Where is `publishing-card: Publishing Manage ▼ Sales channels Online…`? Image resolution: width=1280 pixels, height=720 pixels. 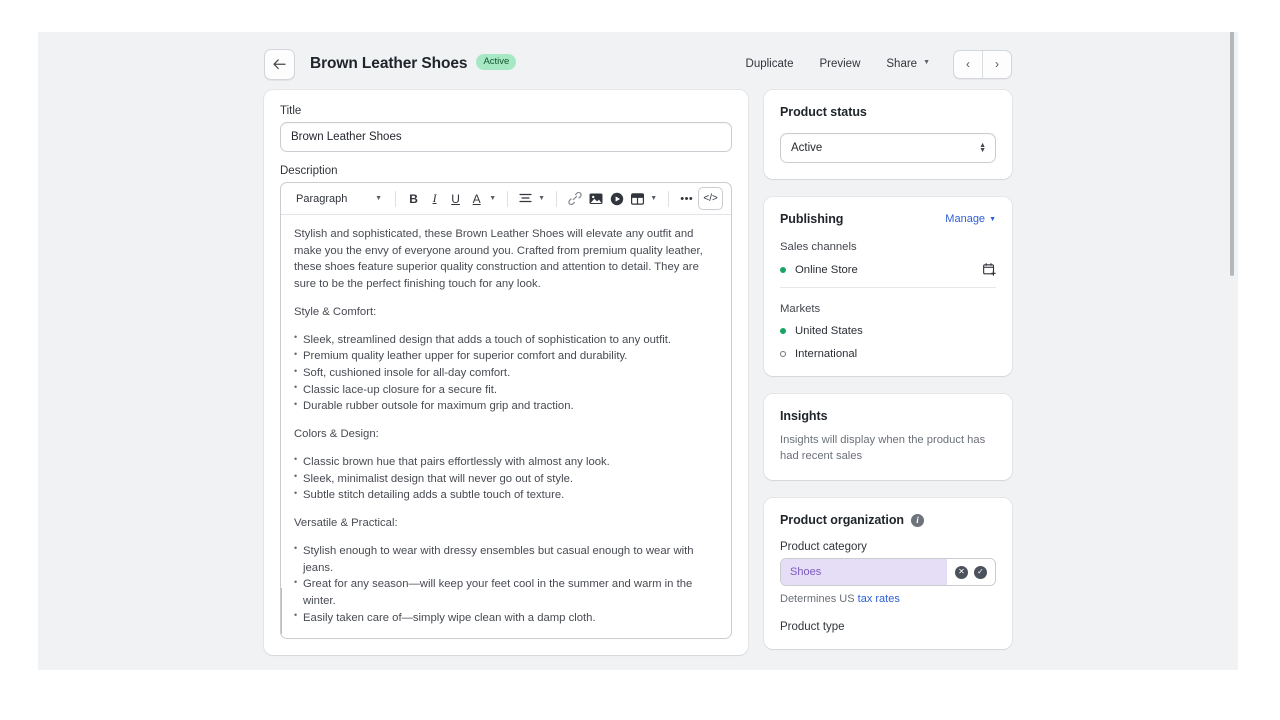
publishing-card: Publishing Manage ▼ Sales channels Online… is located at coordinates (888, 286).